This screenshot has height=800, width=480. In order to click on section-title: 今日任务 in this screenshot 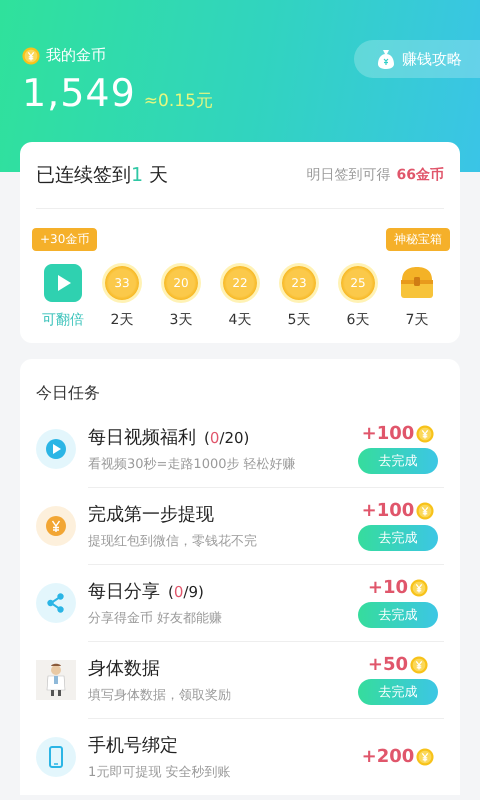, I will do `click(68, 393)`.